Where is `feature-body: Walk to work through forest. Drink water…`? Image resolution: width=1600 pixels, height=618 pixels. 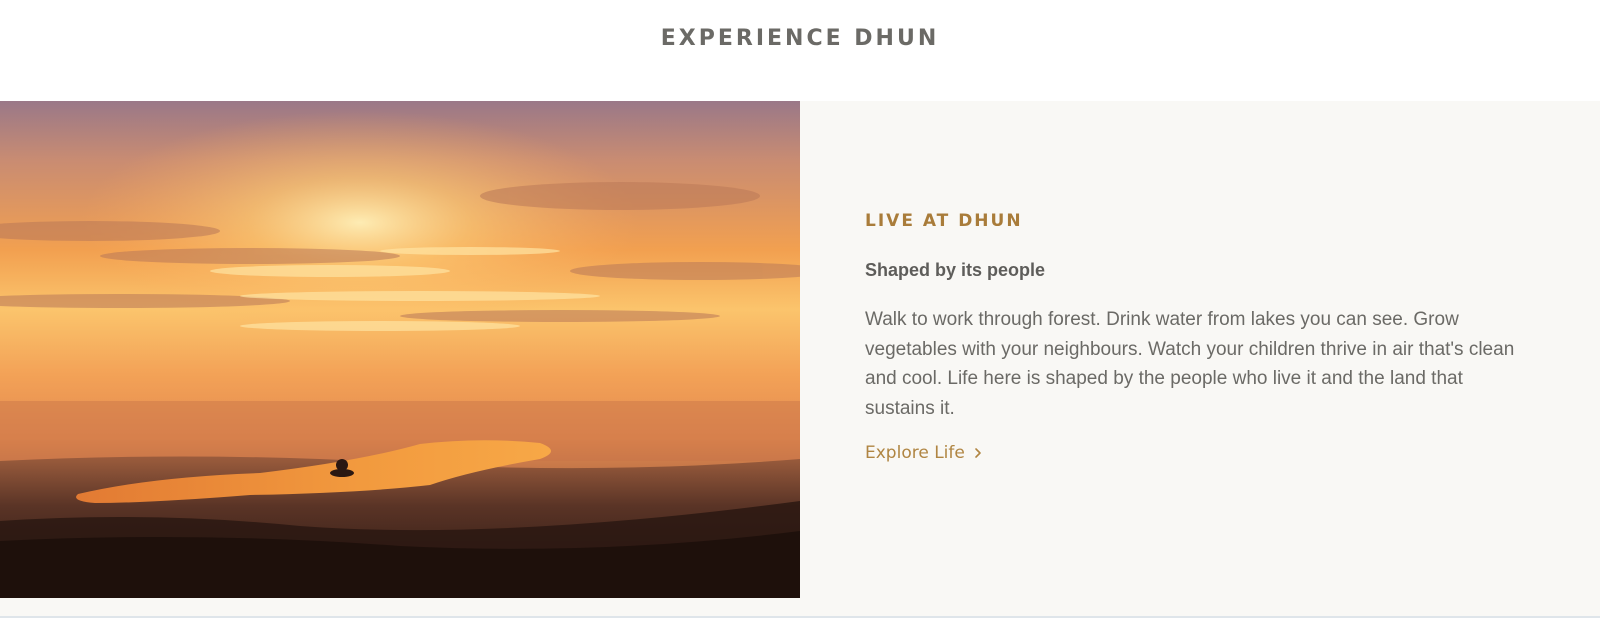
feature-body: Walk to work through forest. Drink water… is located at coordinates (1190, 364).